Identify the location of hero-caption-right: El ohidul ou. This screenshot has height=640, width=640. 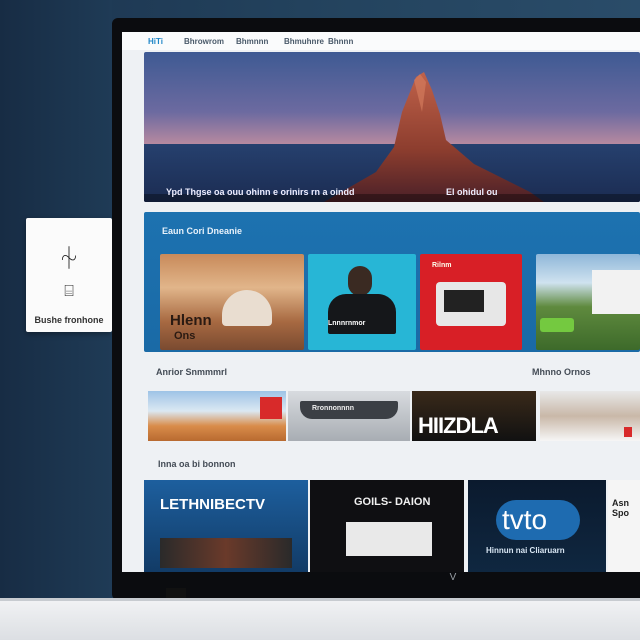
(472, 192).